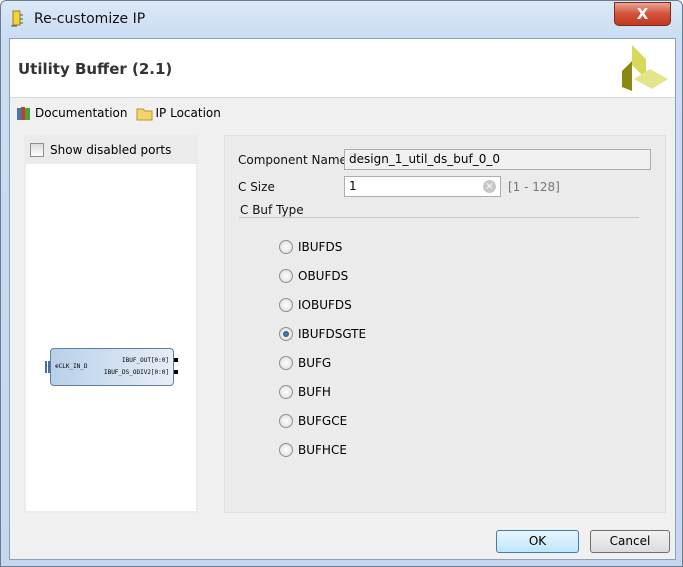 The width and height of the screenshot is (683, 567). Describe the element at coordinates (323, 421) in the screenshot. I see `radio-label: BUFGCE` at that location.